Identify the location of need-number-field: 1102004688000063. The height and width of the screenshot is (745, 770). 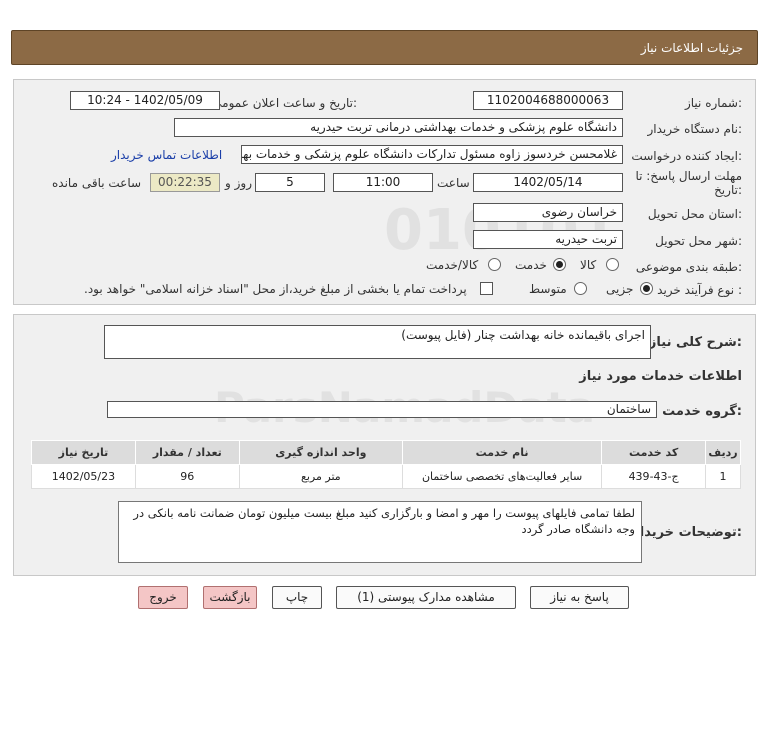
(548, 100).